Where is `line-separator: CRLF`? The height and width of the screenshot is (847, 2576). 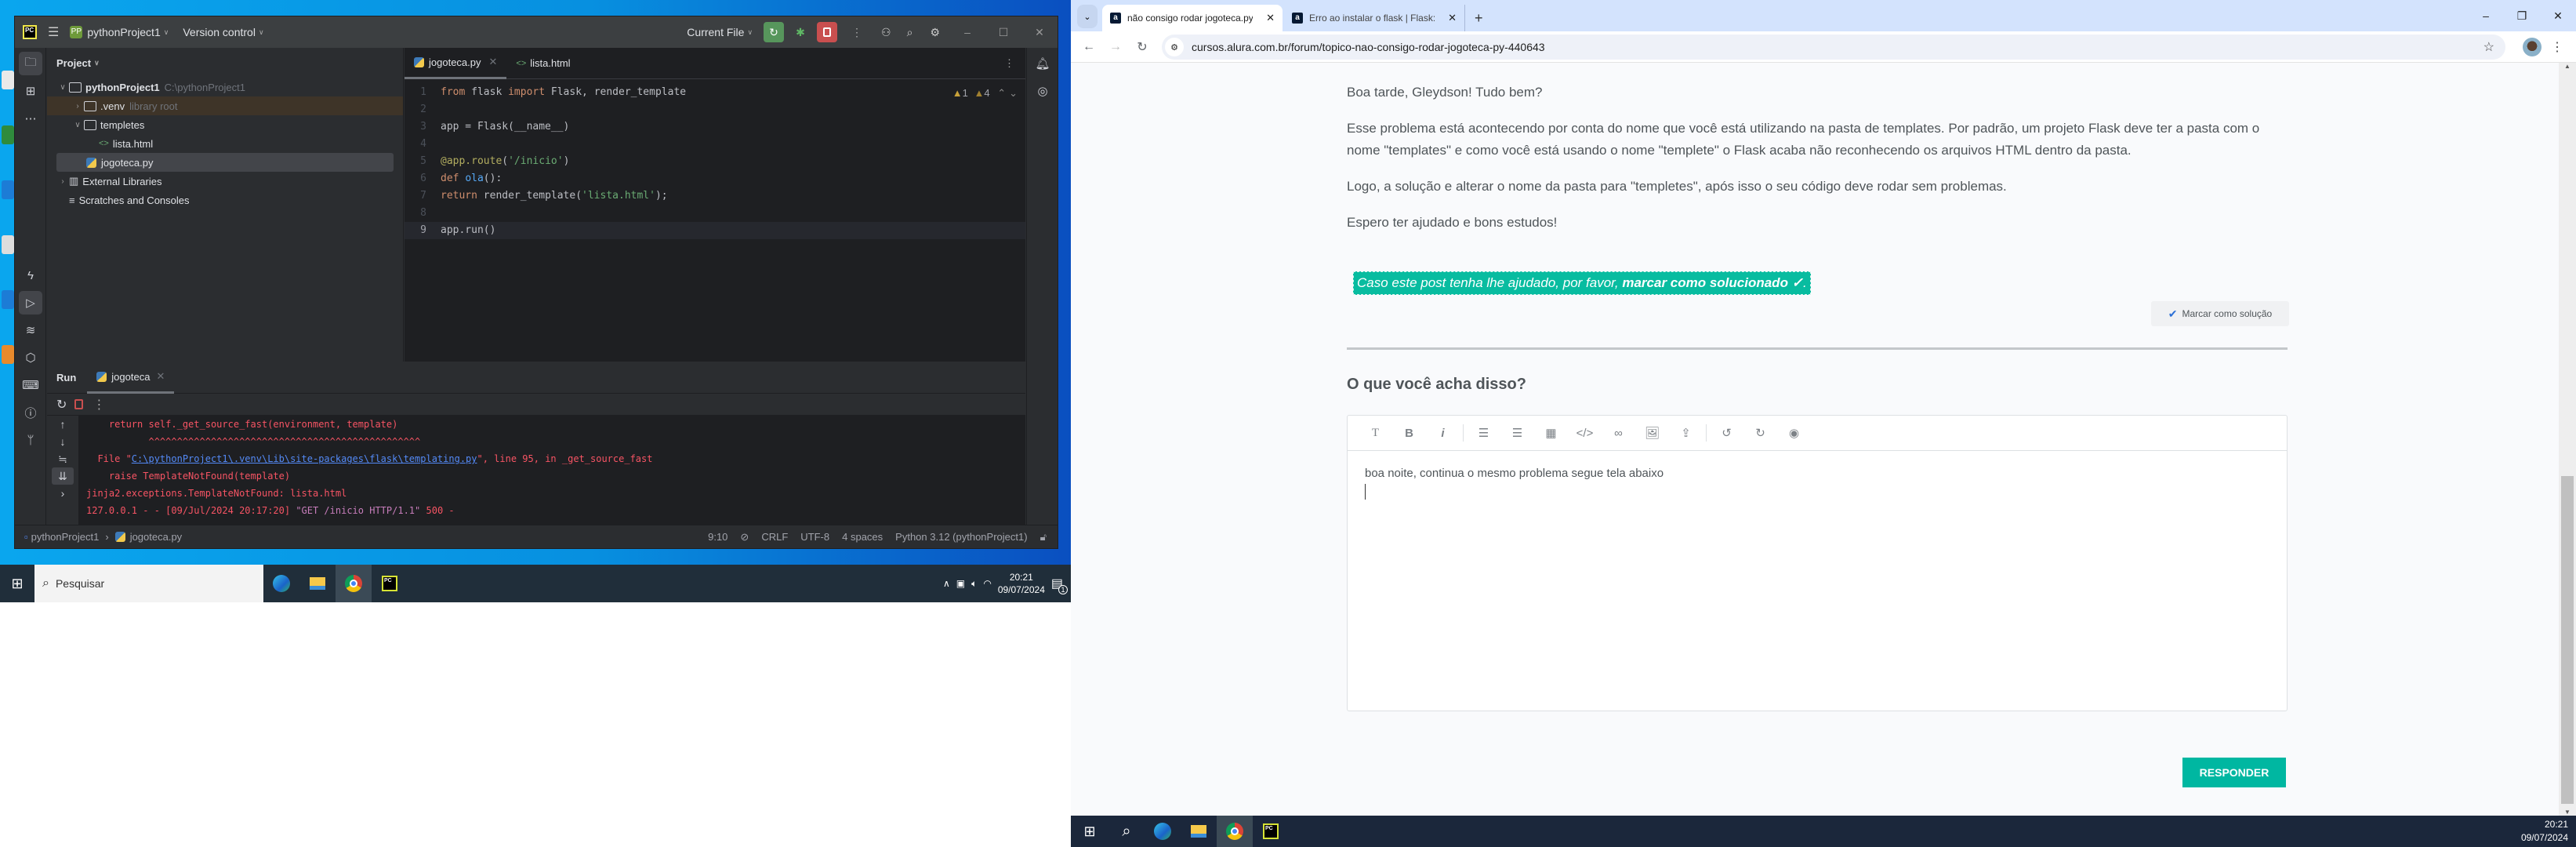 line-separator: CRLF is located at coordinates (775, 537).